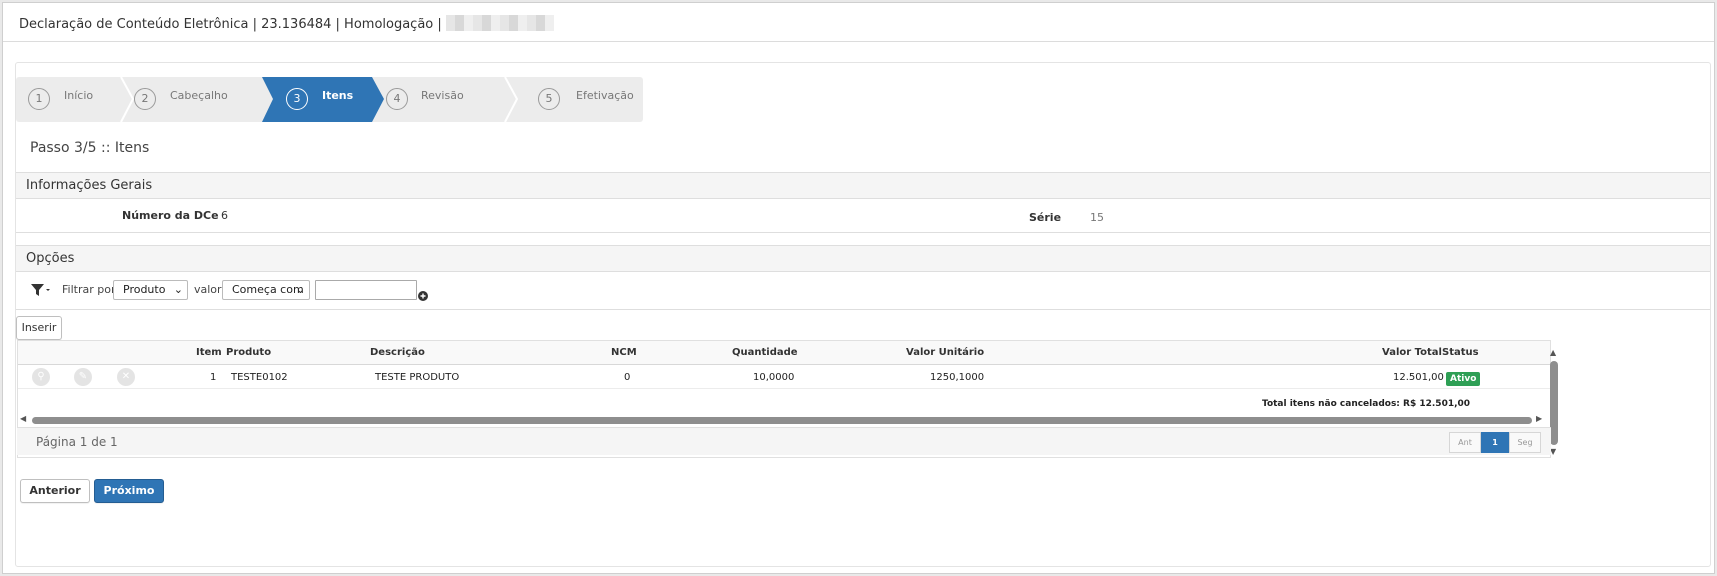 Image resolution: width=1717 pixels, height=576 pixels. Describe the element at coordinates (144, 289) in the screenshot. I see `filter-field-value: Produto` at that location.